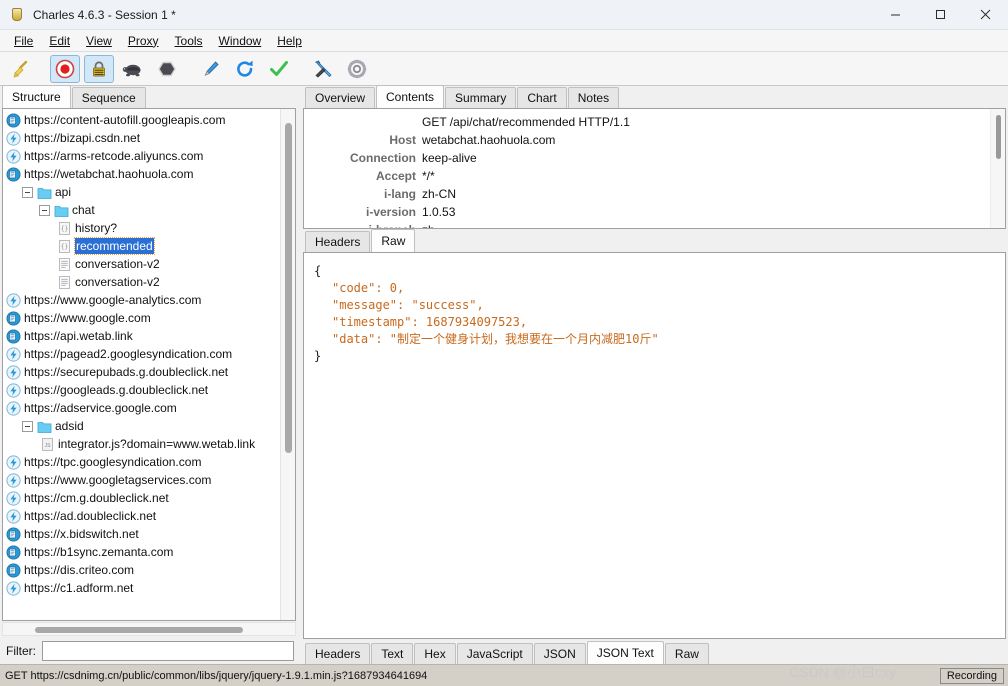  I want to click on tree-vertical-scrollbar, so click(287, 364).